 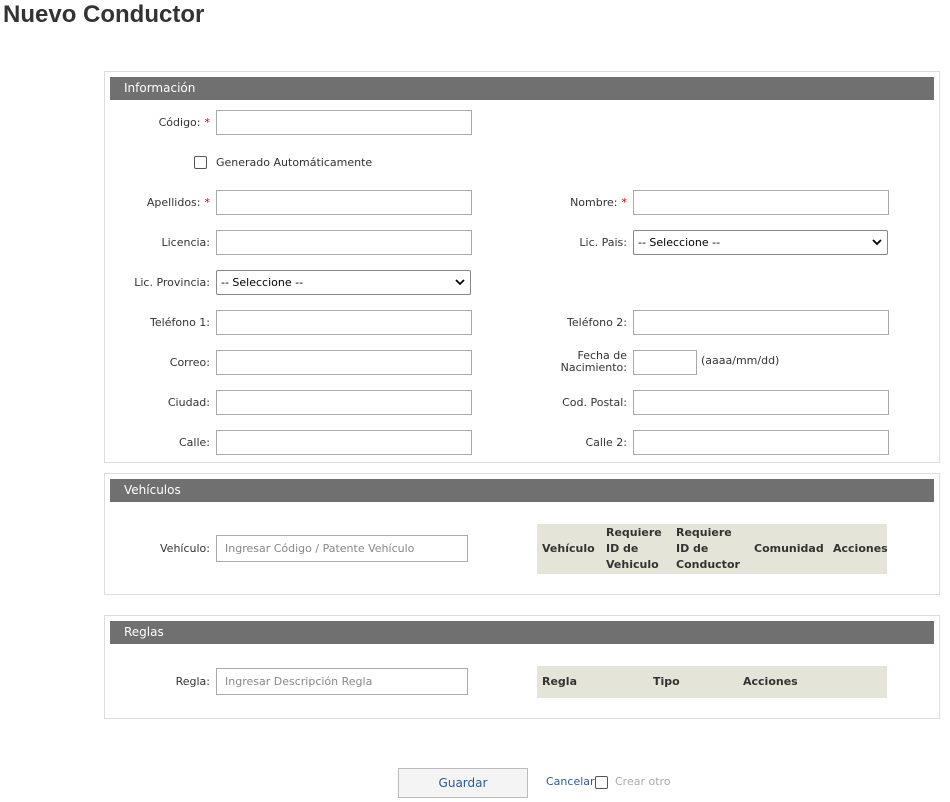 I want to click on create-another-checkbox, so click(x=601, y=782).